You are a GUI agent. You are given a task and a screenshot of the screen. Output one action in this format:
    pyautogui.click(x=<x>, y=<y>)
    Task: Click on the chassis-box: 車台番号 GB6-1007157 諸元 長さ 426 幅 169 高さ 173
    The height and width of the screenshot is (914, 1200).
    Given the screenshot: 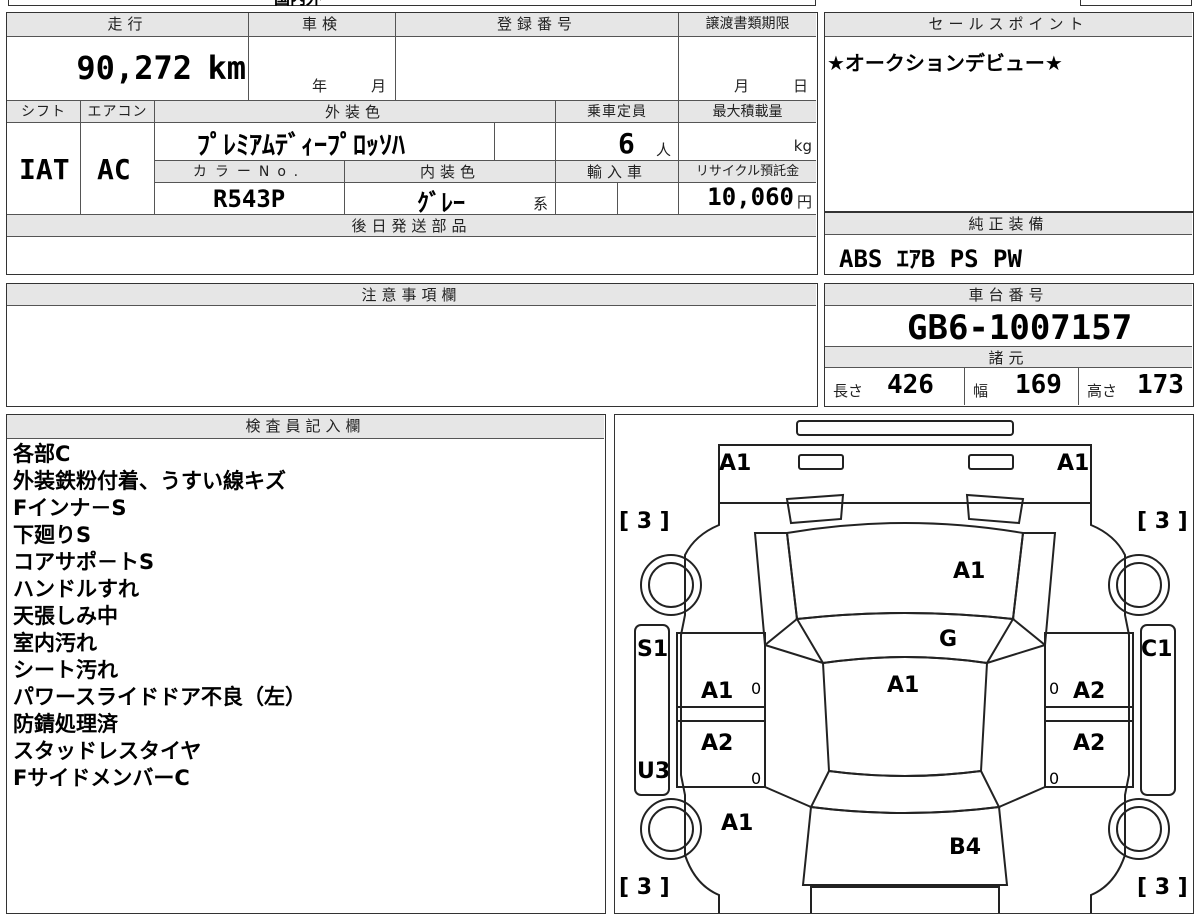 What is the action you would take?
    pyautogui.click(x=1009, y=345)
    